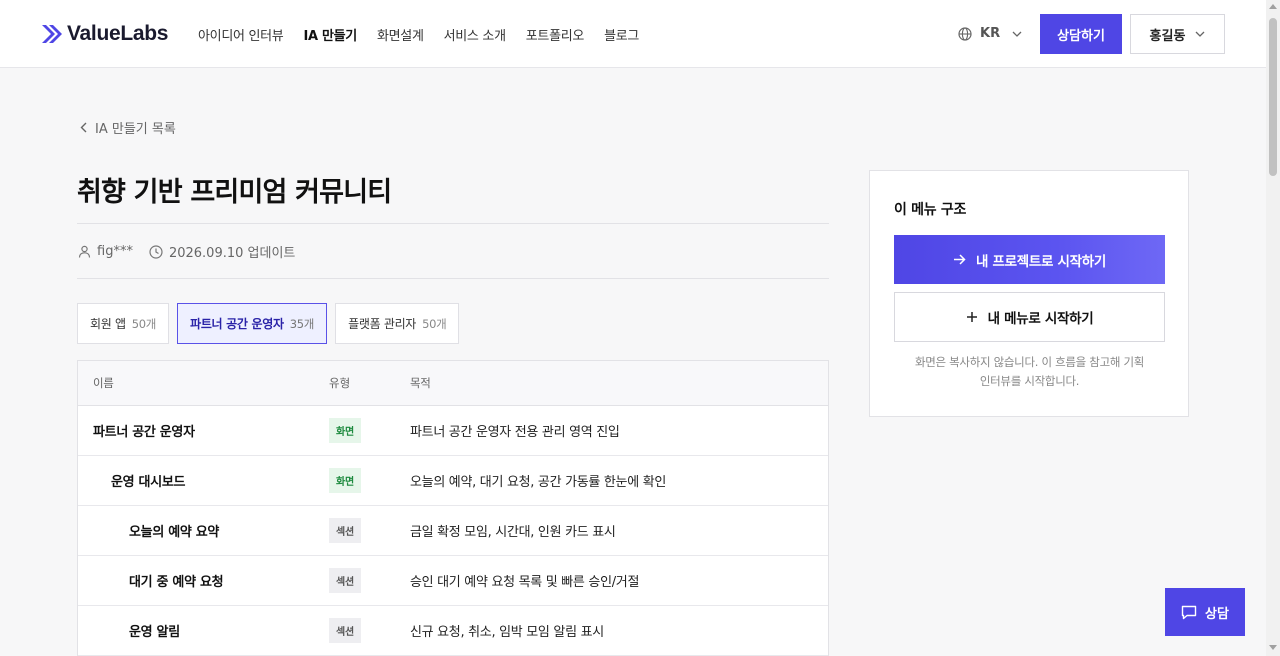 The image size is (1280, 656). Describe the element at coordinates (1029, 362) in the screenshot. I see `card-note-line: 화면은 복사하지 않습니다. 이 흐름을 참고해 기획` at that location.